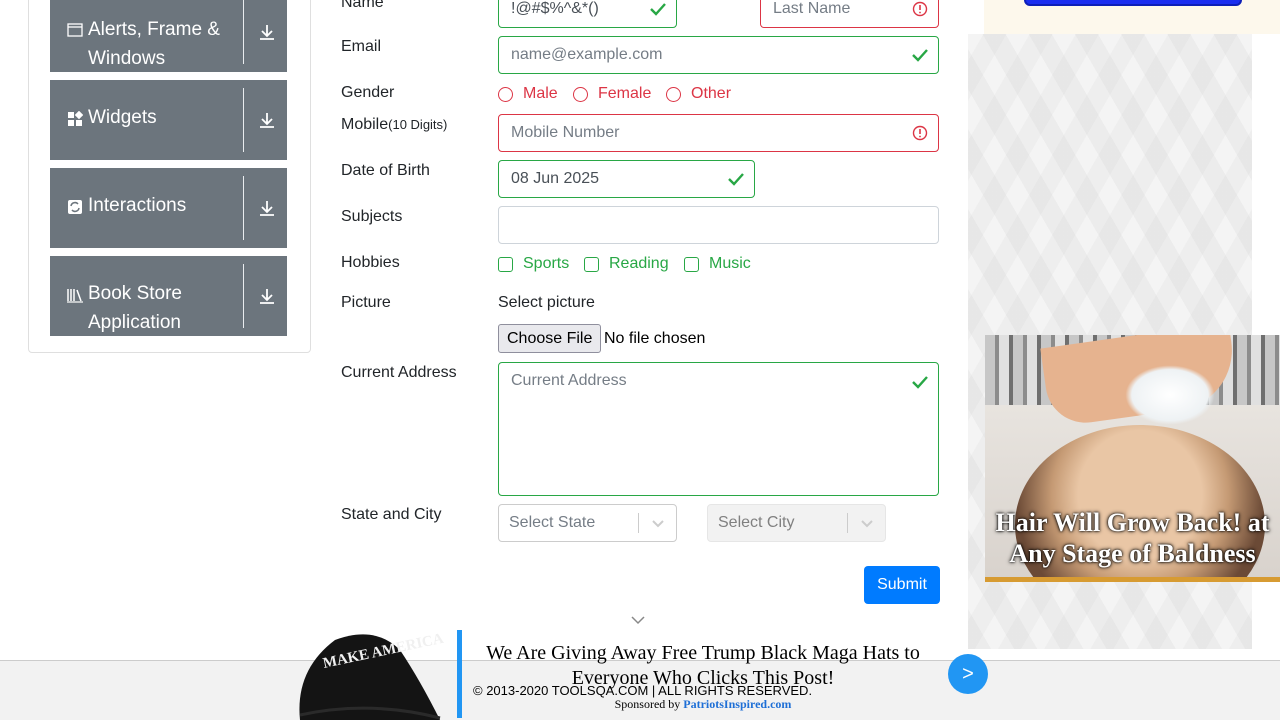 The image size is (1280, 720). I want to click on widgets-icon, so click(75, 118).